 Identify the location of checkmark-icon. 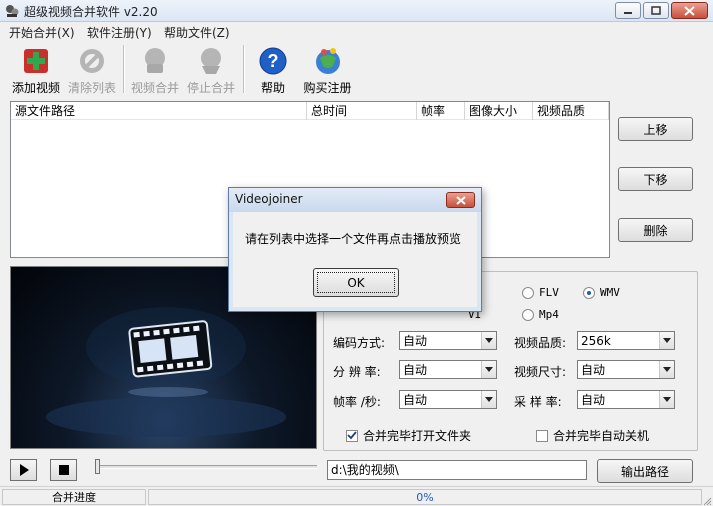
(352, 435).